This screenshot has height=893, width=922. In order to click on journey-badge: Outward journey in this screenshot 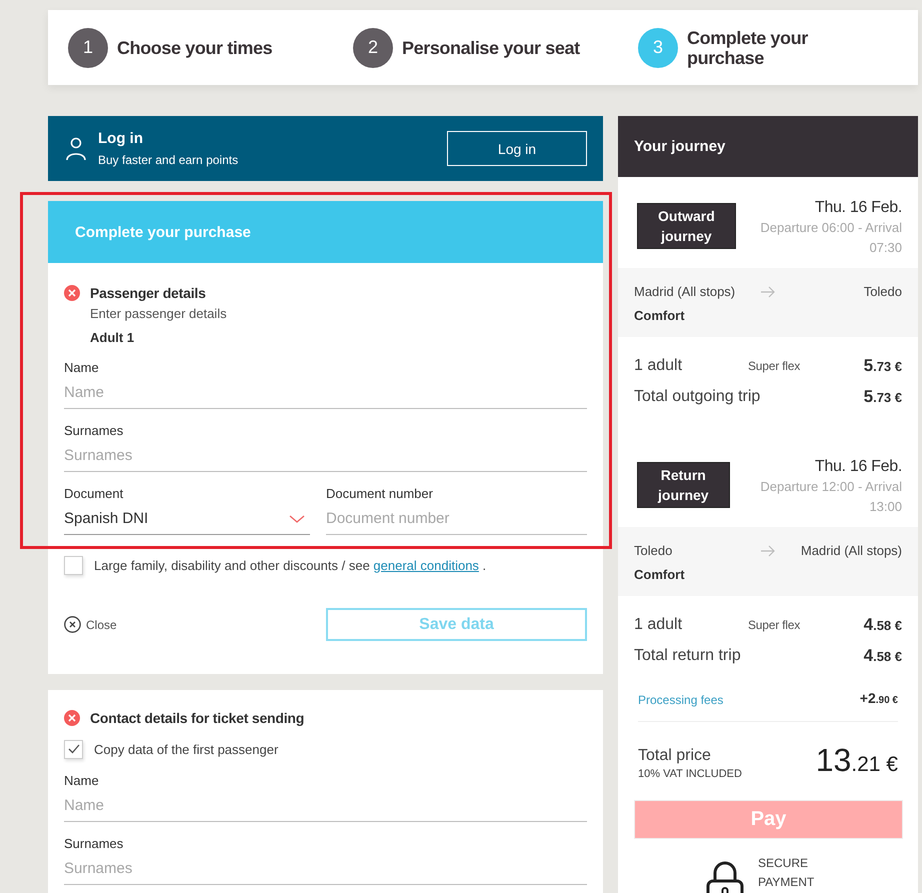, I will do `click(686, 226)`.